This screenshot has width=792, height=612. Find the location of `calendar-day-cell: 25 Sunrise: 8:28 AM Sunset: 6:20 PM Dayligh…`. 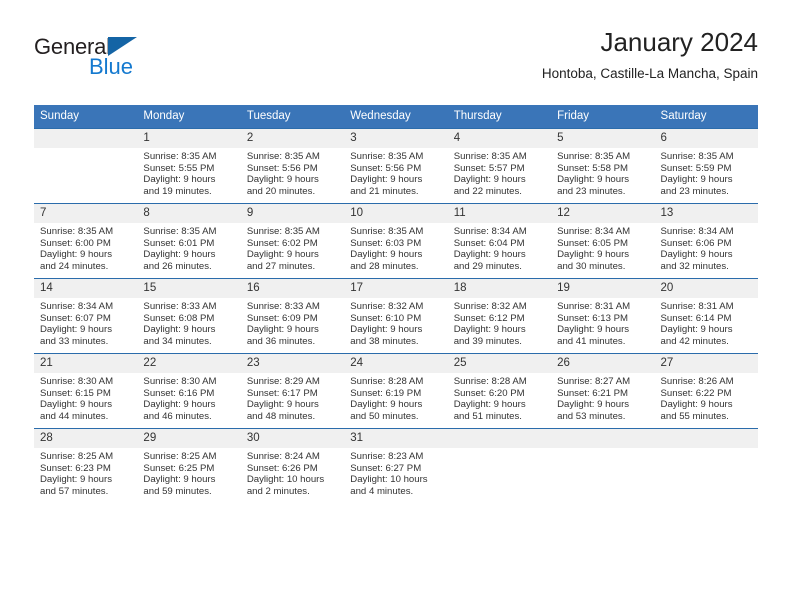

calendar-day-cell: 25 Sunrise: 8:28 AM Sunset: 6:20 PM Dayligh… is located at coordinates (499, 391).